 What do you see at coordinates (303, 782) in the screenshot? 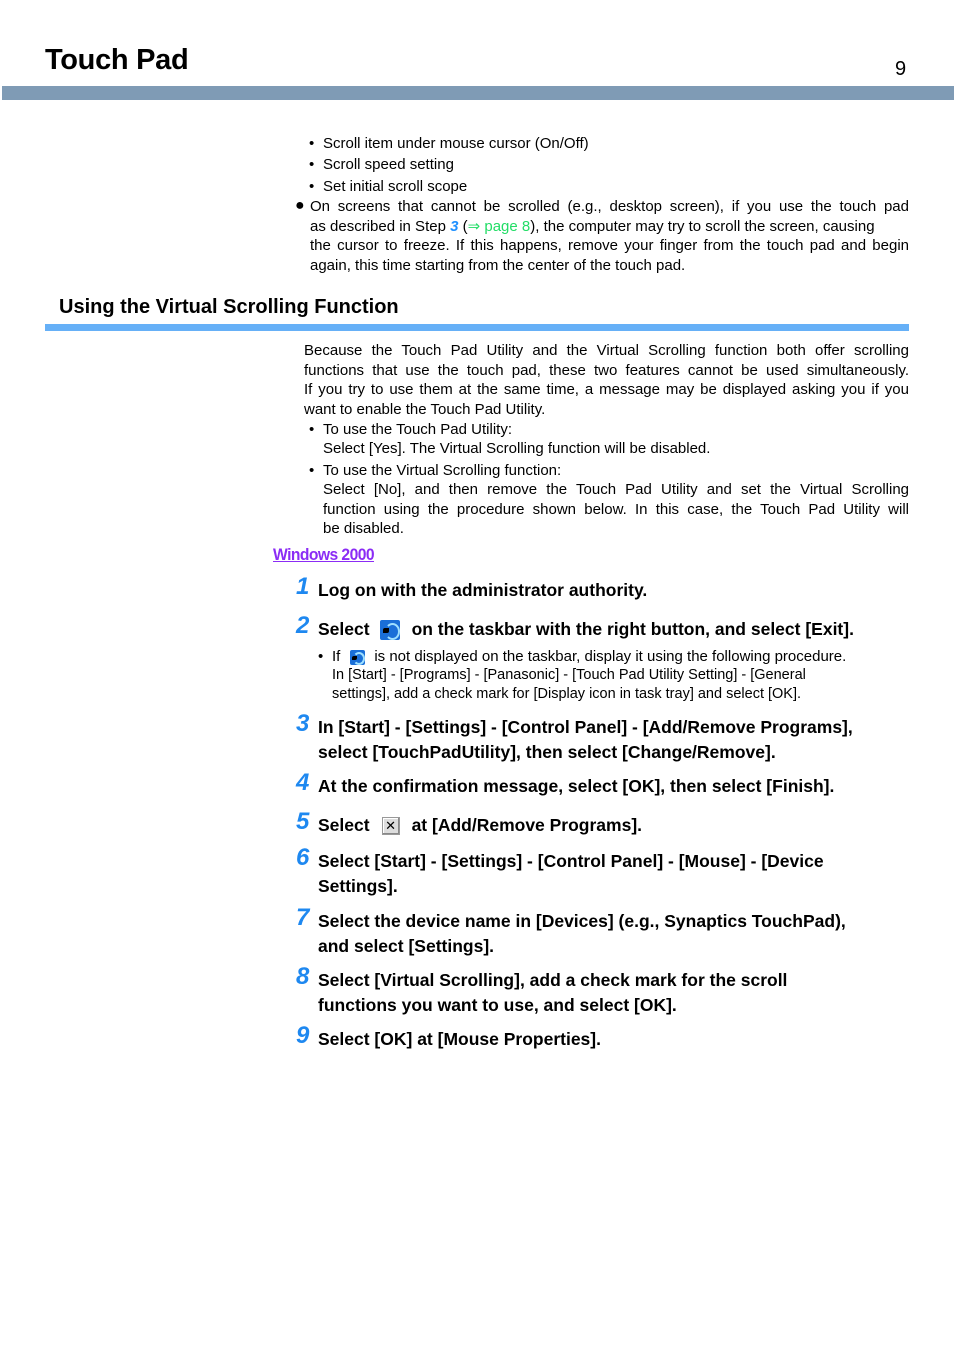
I see `step-number: 4` at bounding box center [303, 782].